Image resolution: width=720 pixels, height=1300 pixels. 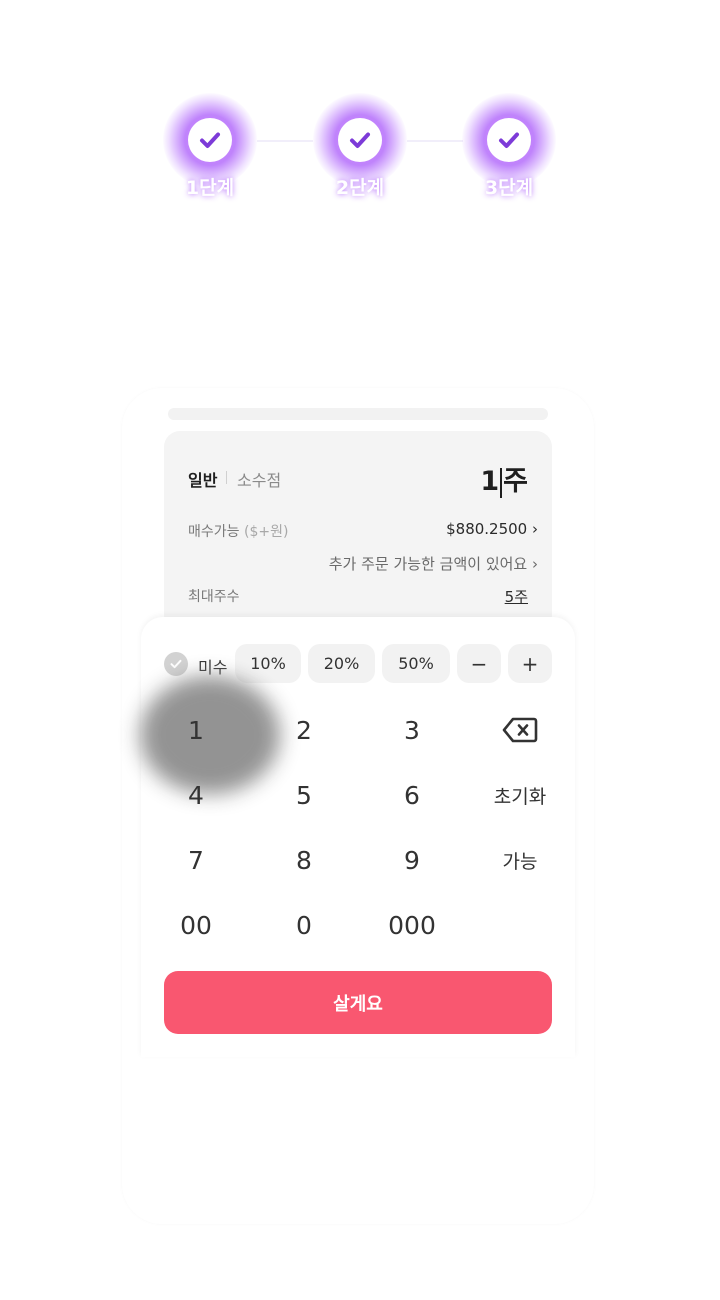 What do you see at coordinates (341, 663) in the screenshot?
I see `percent-20-button: 20%` at bounding box center [341, 663].